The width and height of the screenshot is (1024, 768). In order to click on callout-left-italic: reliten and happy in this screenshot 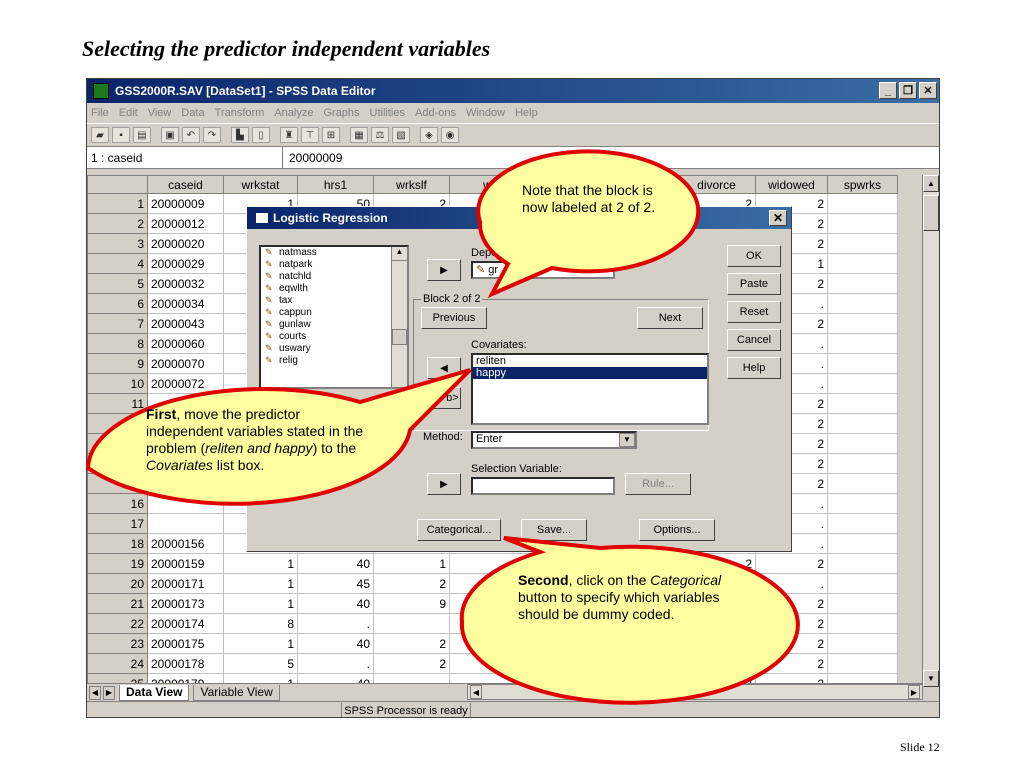, I will do `click(259, 448)`.